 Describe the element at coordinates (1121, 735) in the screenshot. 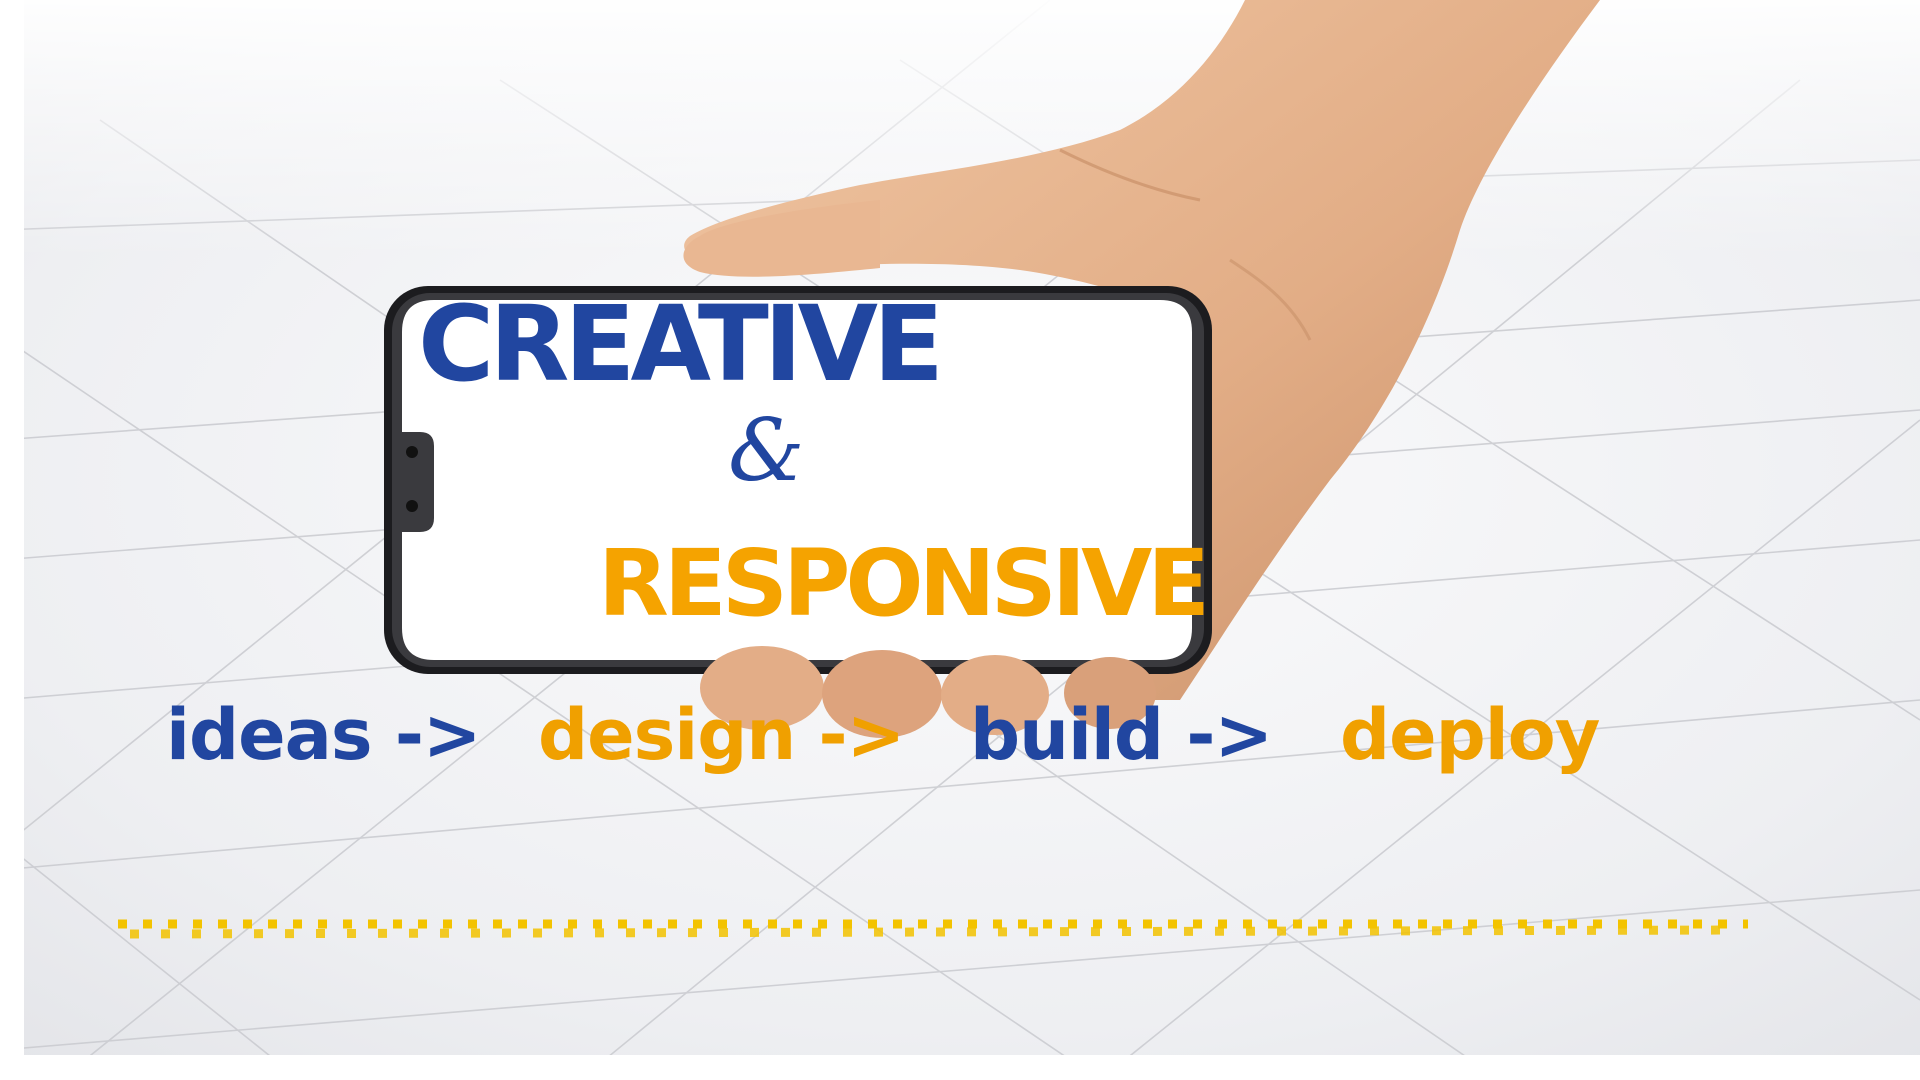

I see `step-build: build ->` at that location.